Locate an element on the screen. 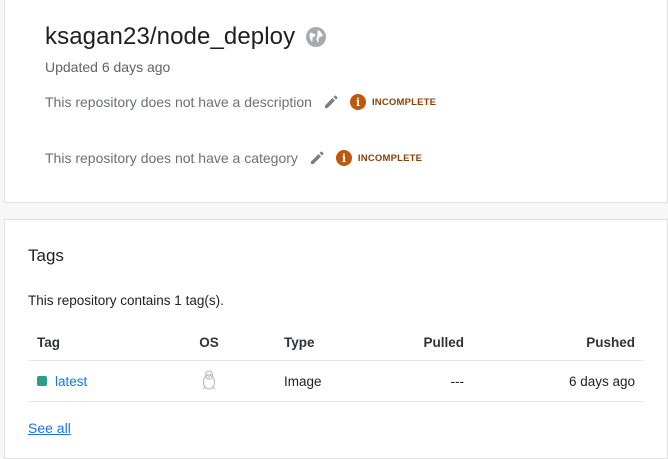 Image resolution: width=668 pixels, height=459 pixels. type-cell: Image is located at coordinates (303, 381).